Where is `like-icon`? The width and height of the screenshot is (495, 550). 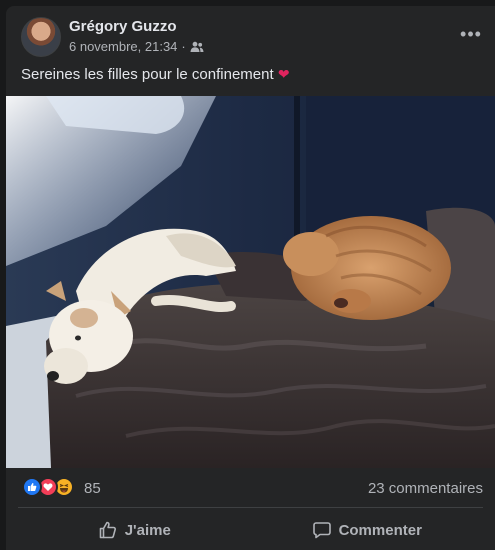
like-icon is located at coordinates (32, 487).